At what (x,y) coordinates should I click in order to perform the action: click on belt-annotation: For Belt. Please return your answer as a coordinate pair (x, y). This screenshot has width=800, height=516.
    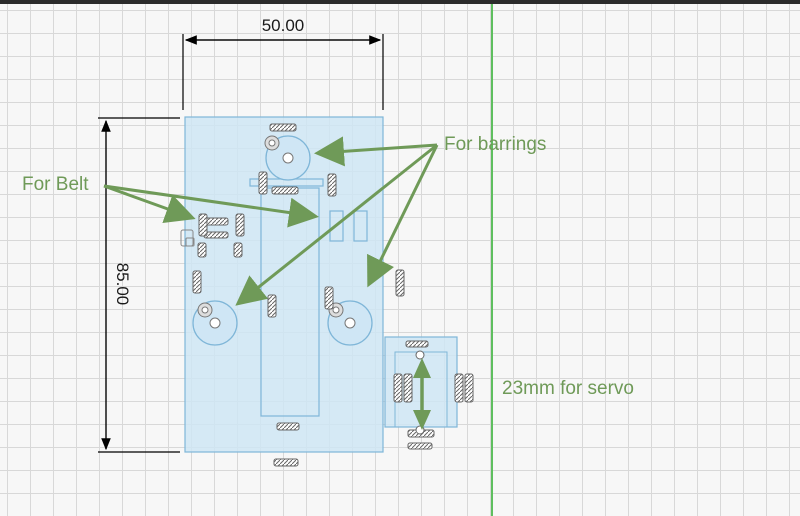
    Looking at the image, I should click on (55, 185).